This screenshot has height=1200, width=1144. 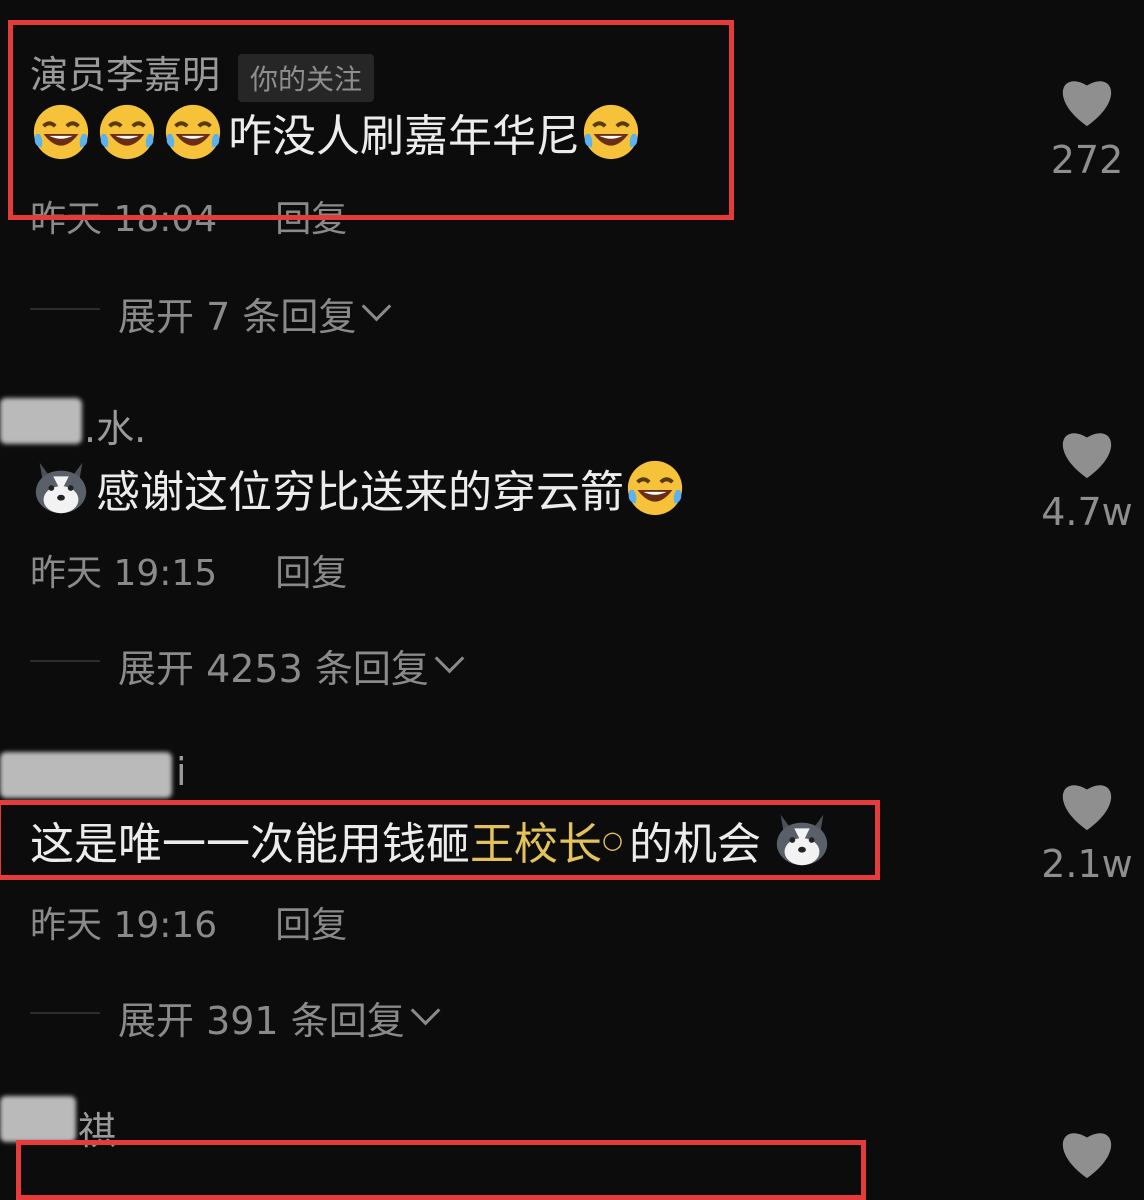 I want to click on expand-replies-button: 展开 391 条回复, so click(x=279, y=1017).